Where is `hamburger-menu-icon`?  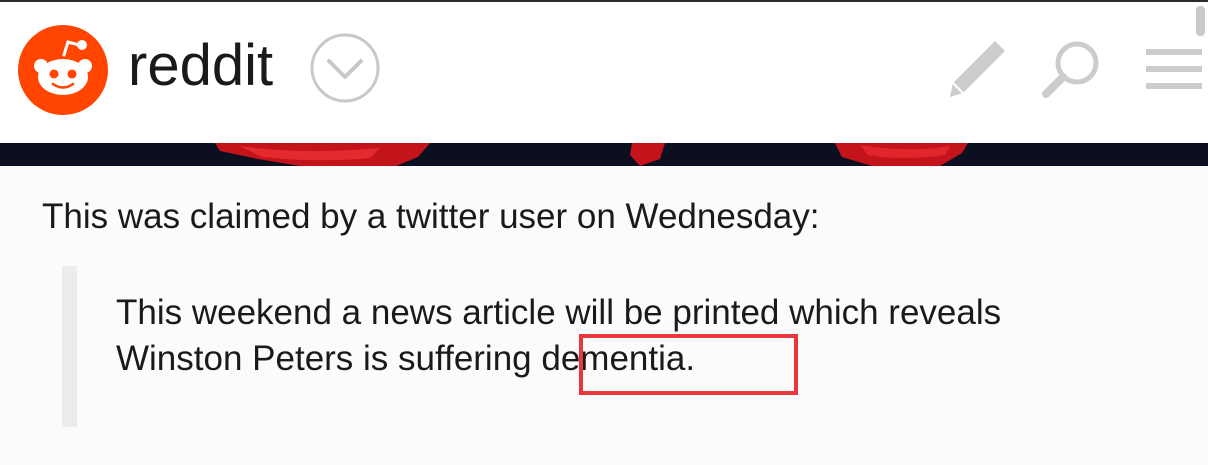 hamburger-menu-icon is located at coordinates (1176, 69).